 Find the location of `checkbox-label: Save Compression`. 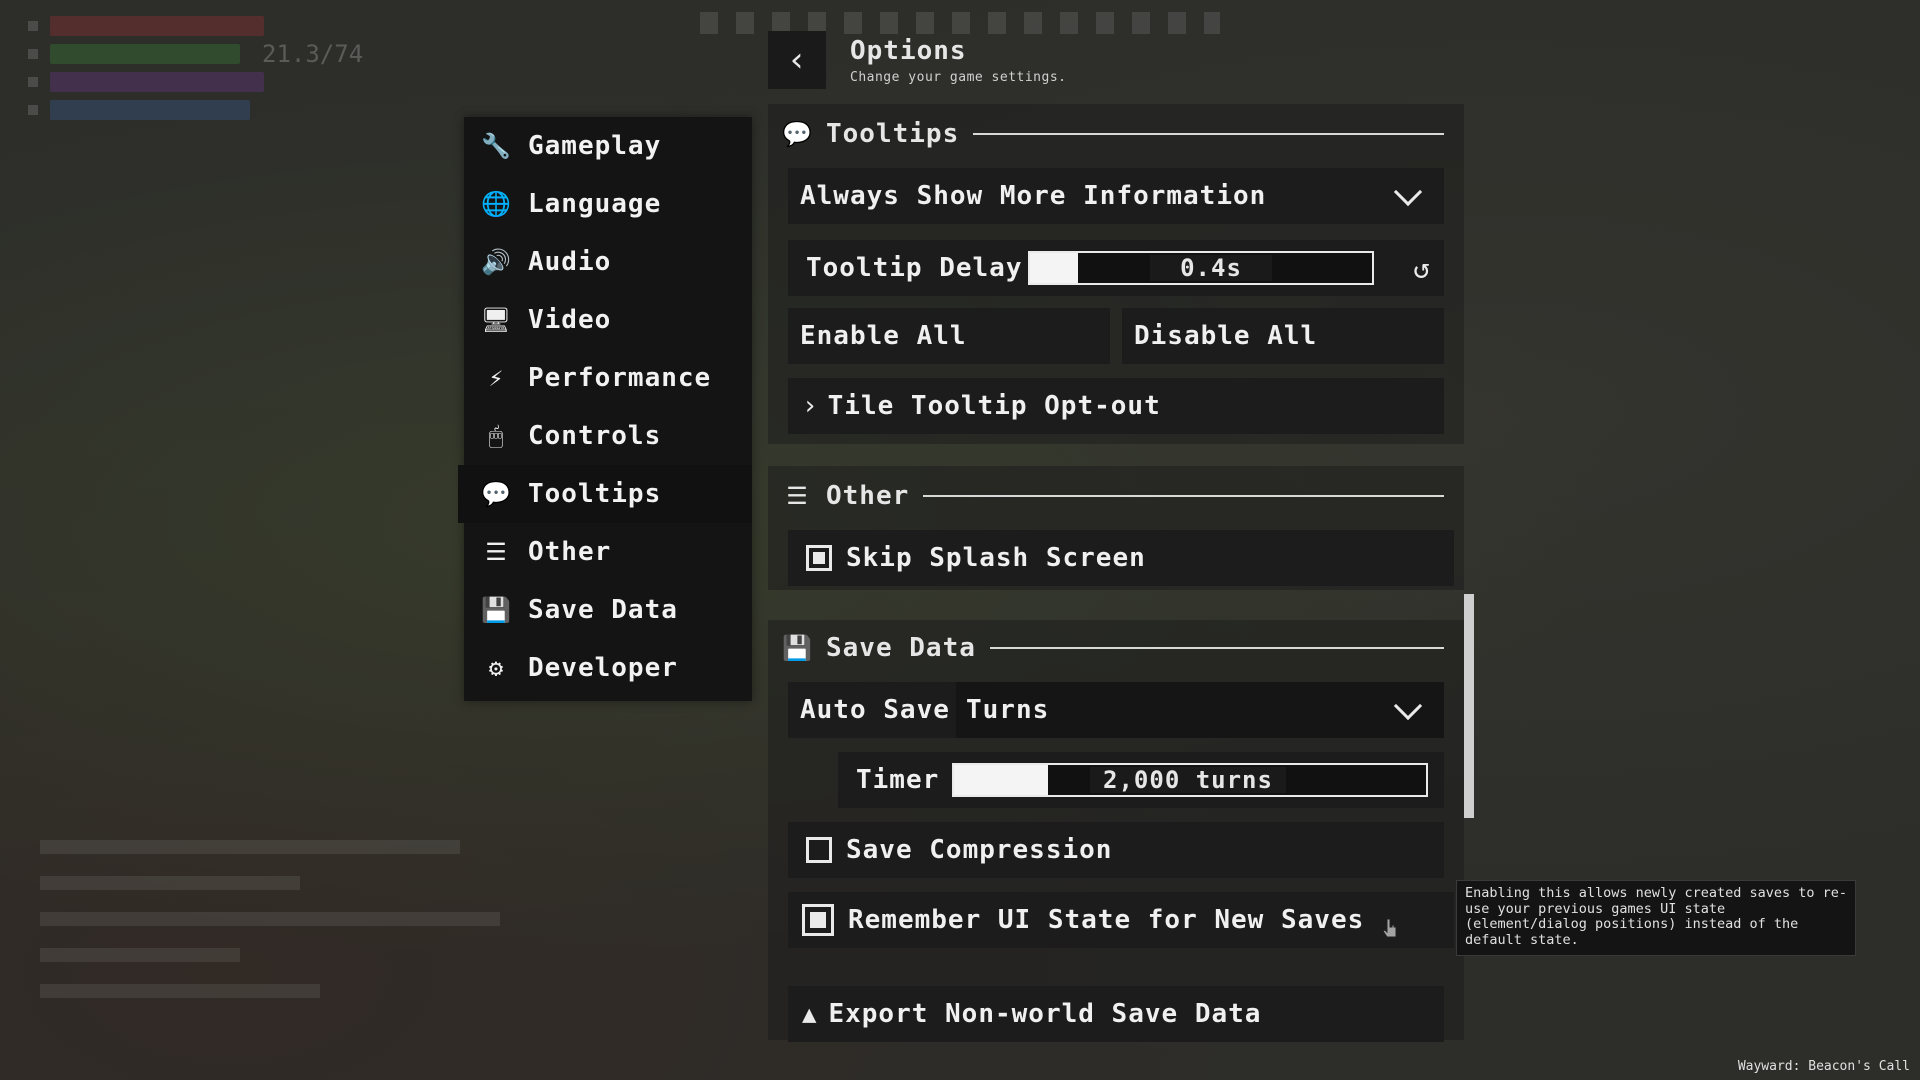

checkbox-label: Save Compression is located at coordinates (979, 850).